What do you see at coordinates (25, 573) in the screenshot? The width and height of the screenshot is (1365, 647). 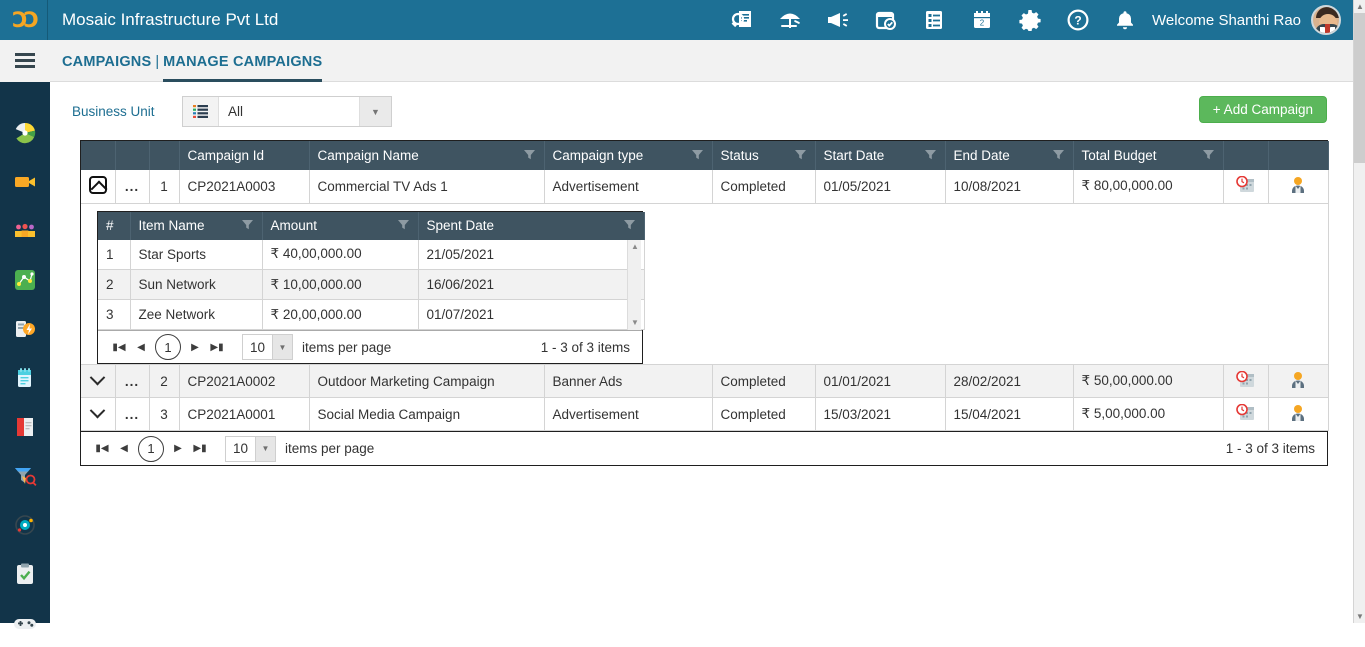 I see `sidebar-item-clipboard` at bounding box center [25, 573].